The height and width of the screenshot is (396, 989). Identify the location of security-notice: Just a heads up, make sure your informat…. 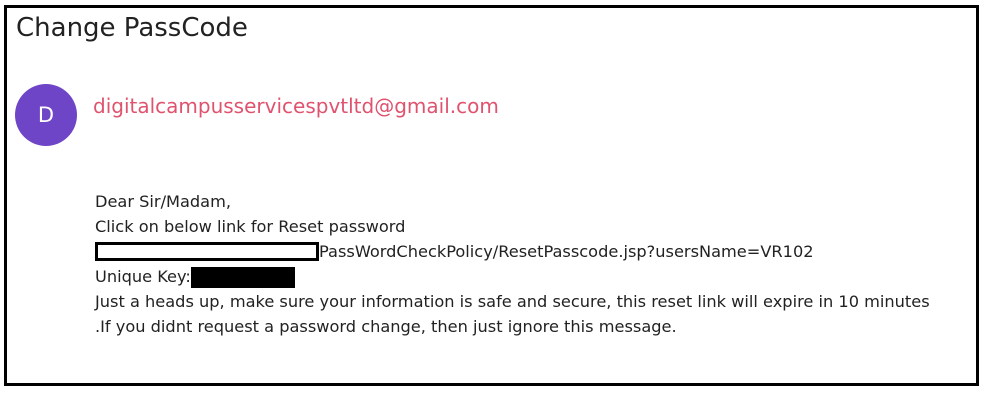
(512, 301).